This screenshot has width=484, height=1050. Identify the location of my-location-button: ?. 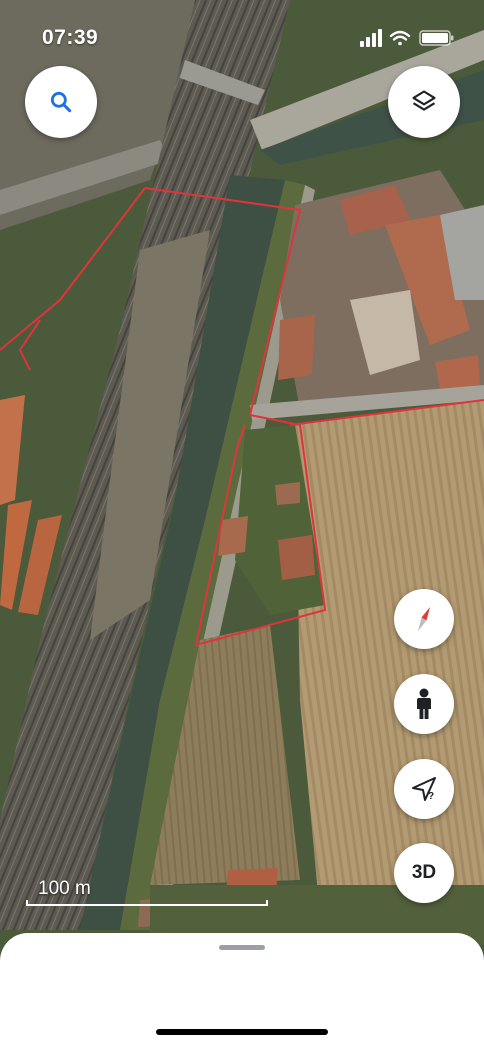
(424, 789).